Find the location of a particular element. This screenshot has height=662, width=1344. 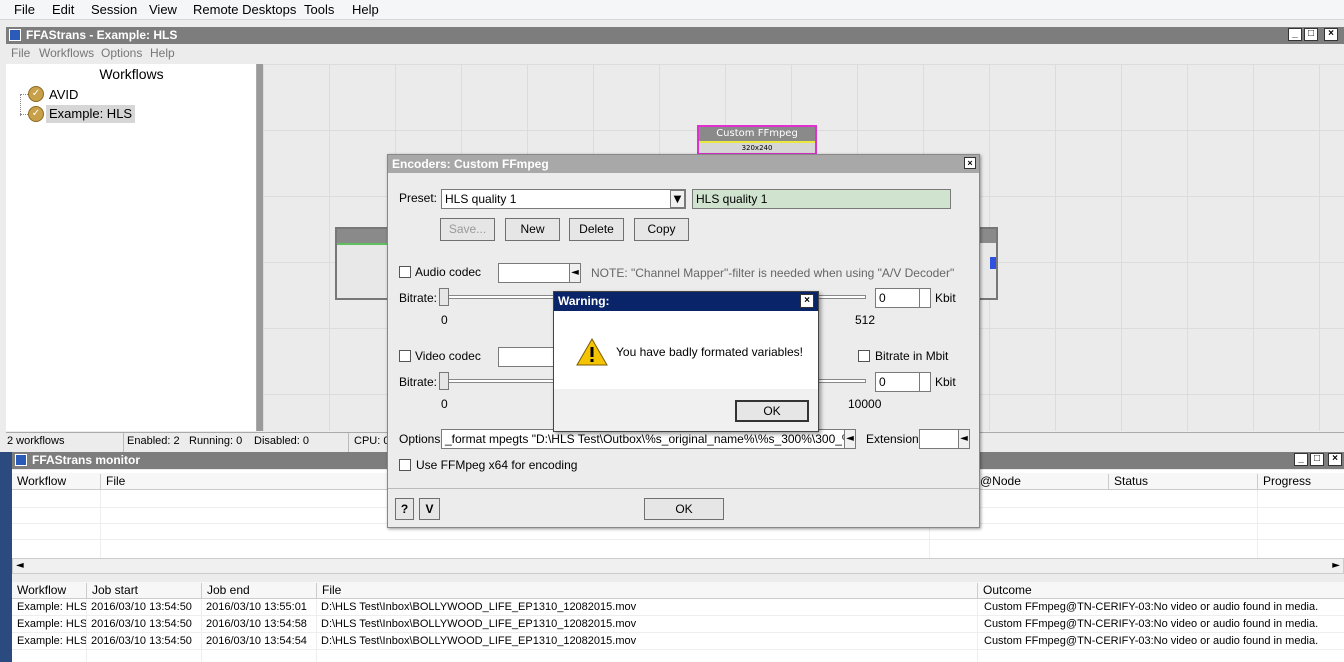

dialog-ok-button: OK is located at coordinates (684, 509).